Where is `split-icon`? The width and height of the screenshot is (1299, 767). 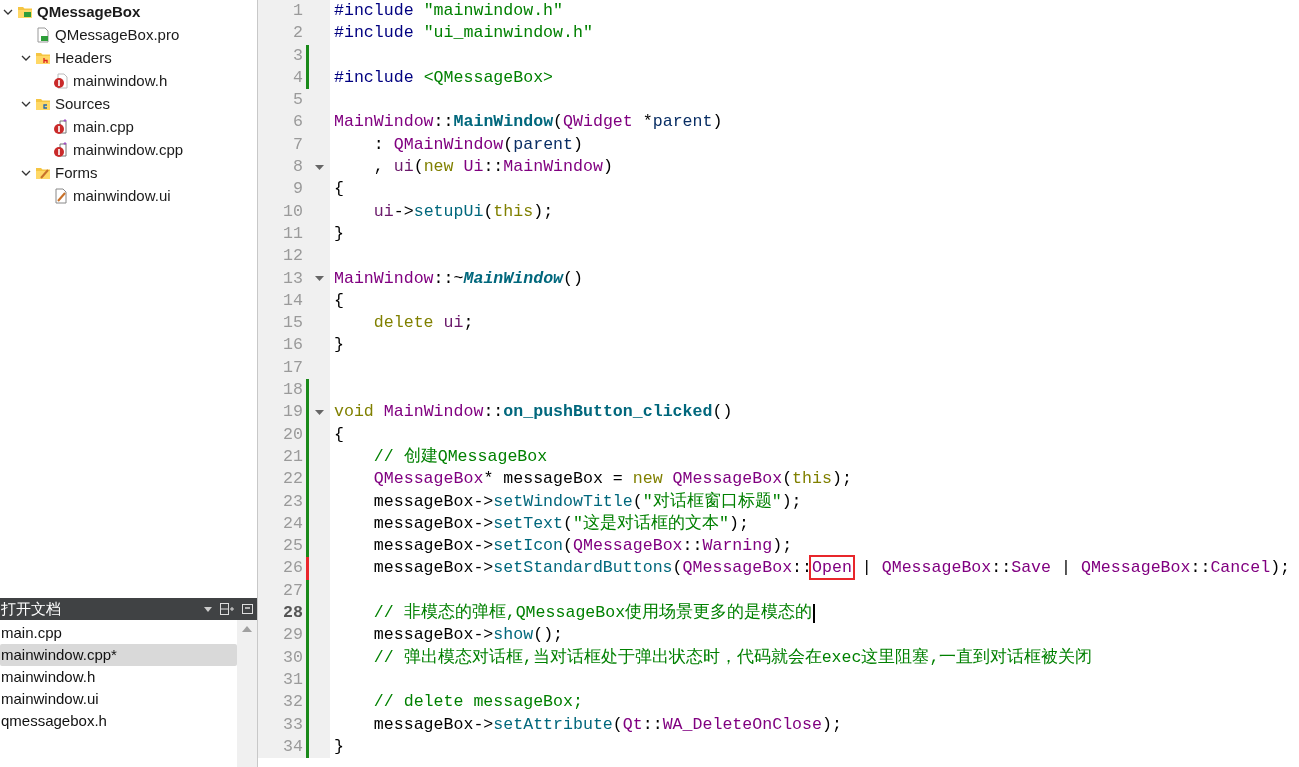 split-icon is located at coordinates (227, 609).